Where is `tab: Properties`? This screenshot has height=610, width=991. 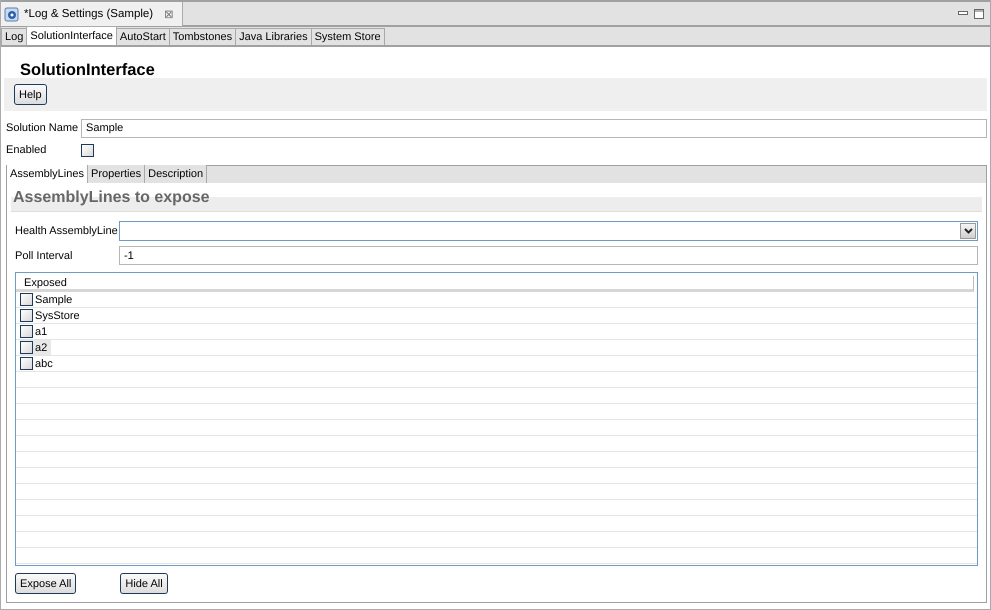
tab: Properties is located at coordinates (117, 174).